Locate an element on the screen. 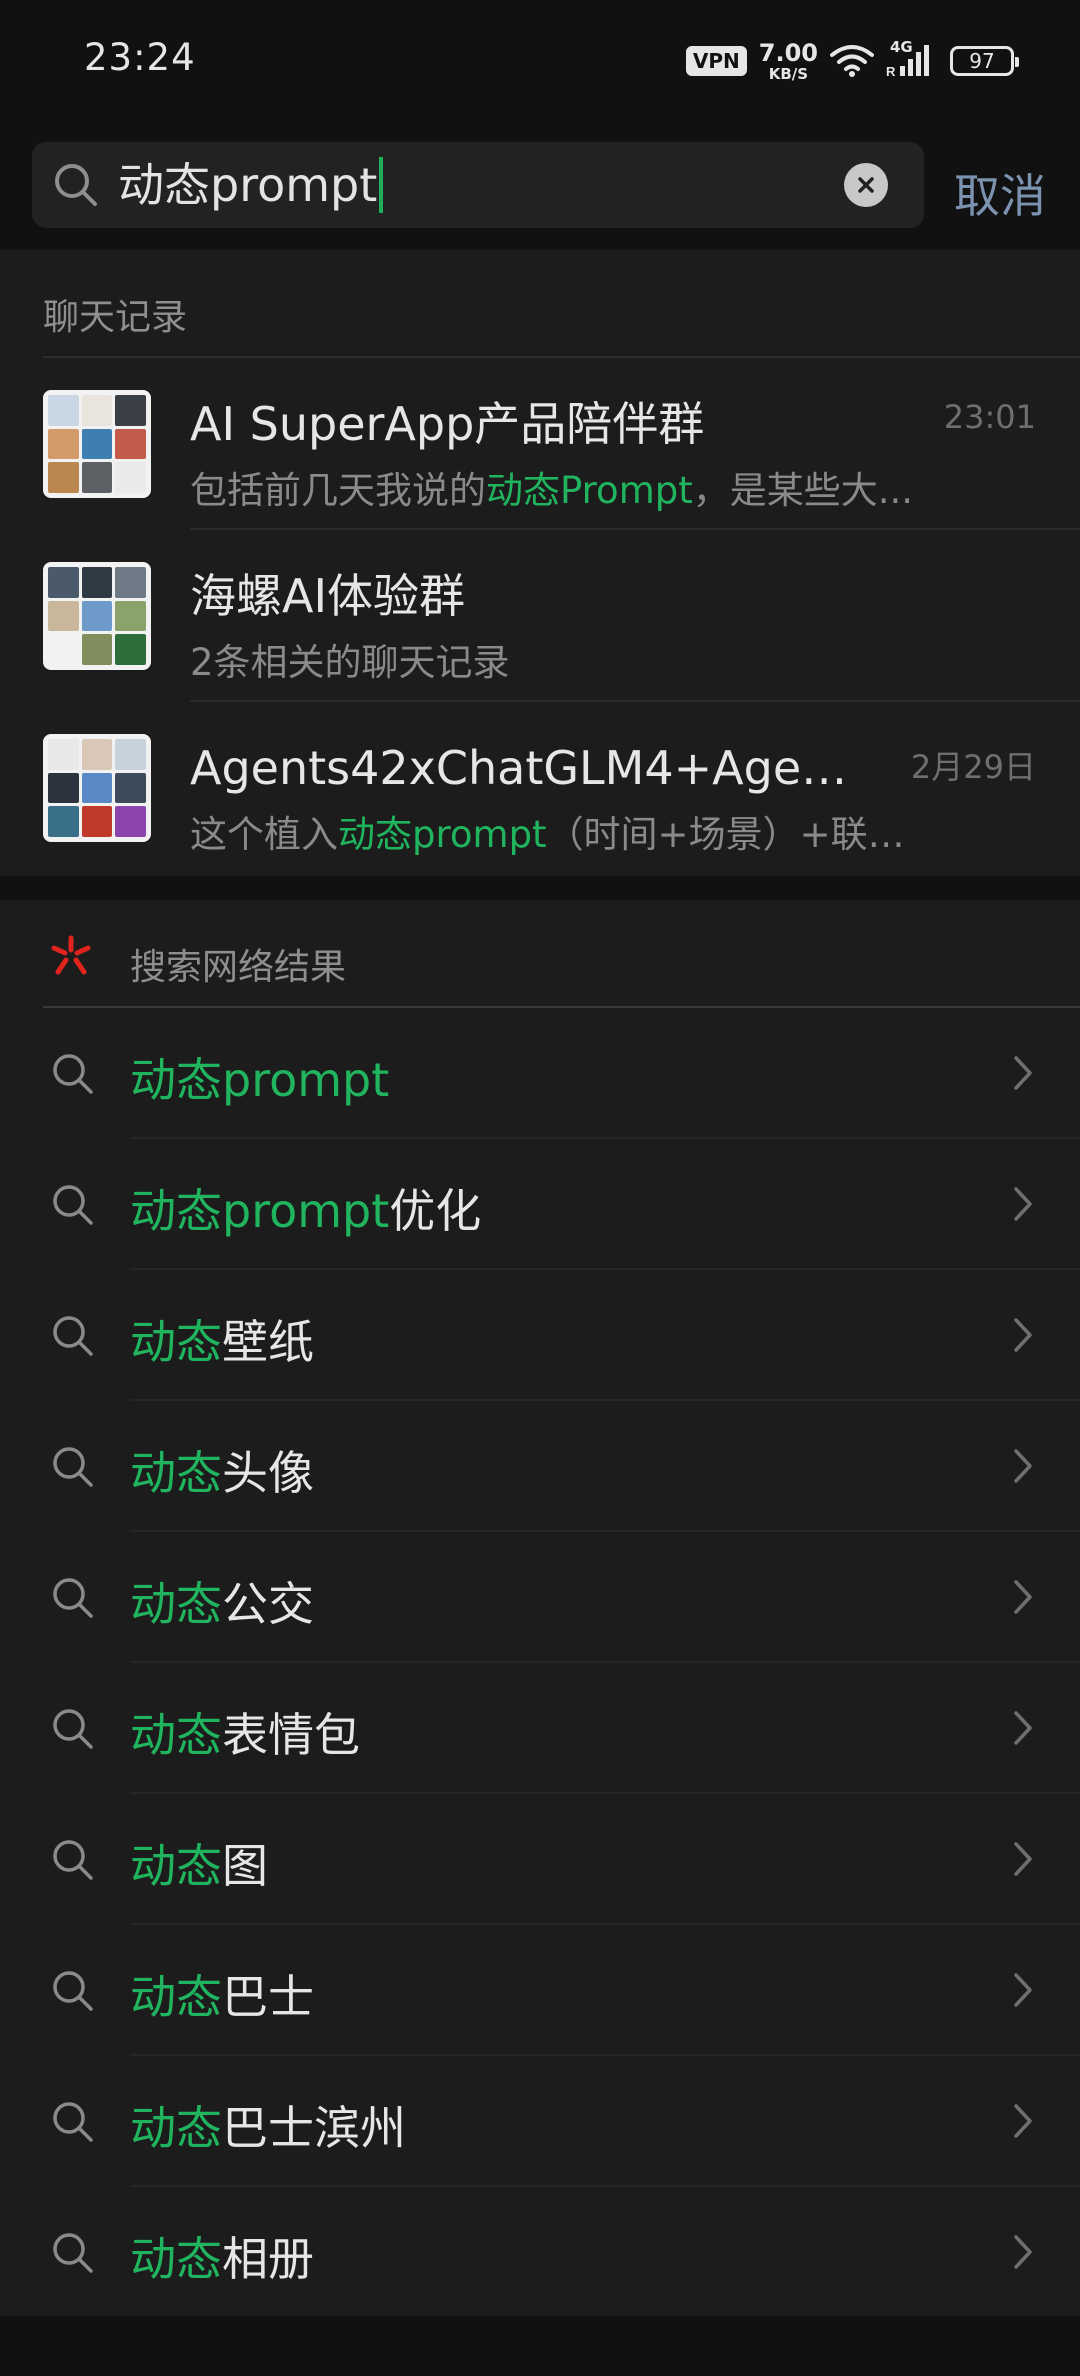 This screenshot has height=2376, width=1080. suggestion-label: 动态prompt is located at coordinates (259, 1077).